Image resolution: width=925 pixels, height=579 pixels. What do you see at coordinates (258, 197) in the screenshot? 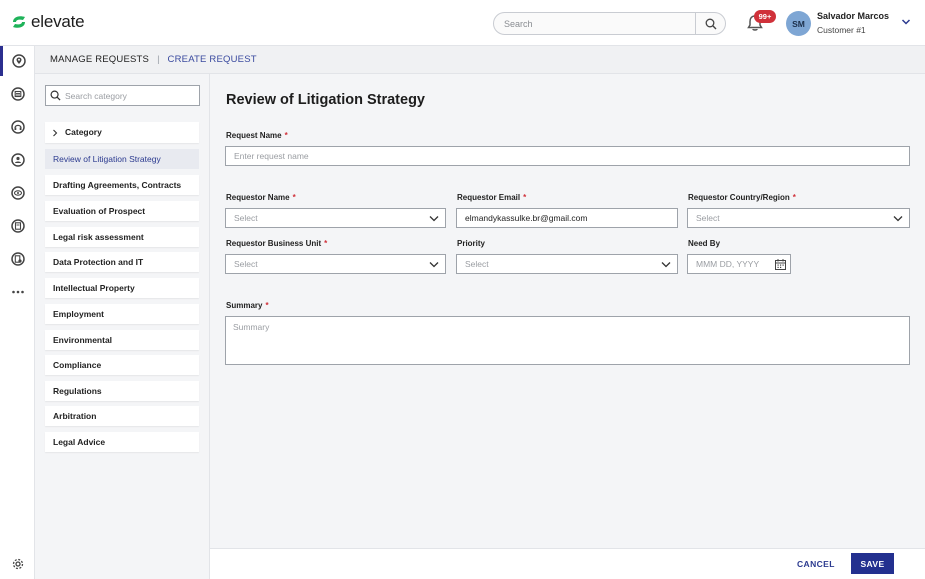
I see `requestor-name-label-text: Requestor Name` at bounding box center [258, 197].